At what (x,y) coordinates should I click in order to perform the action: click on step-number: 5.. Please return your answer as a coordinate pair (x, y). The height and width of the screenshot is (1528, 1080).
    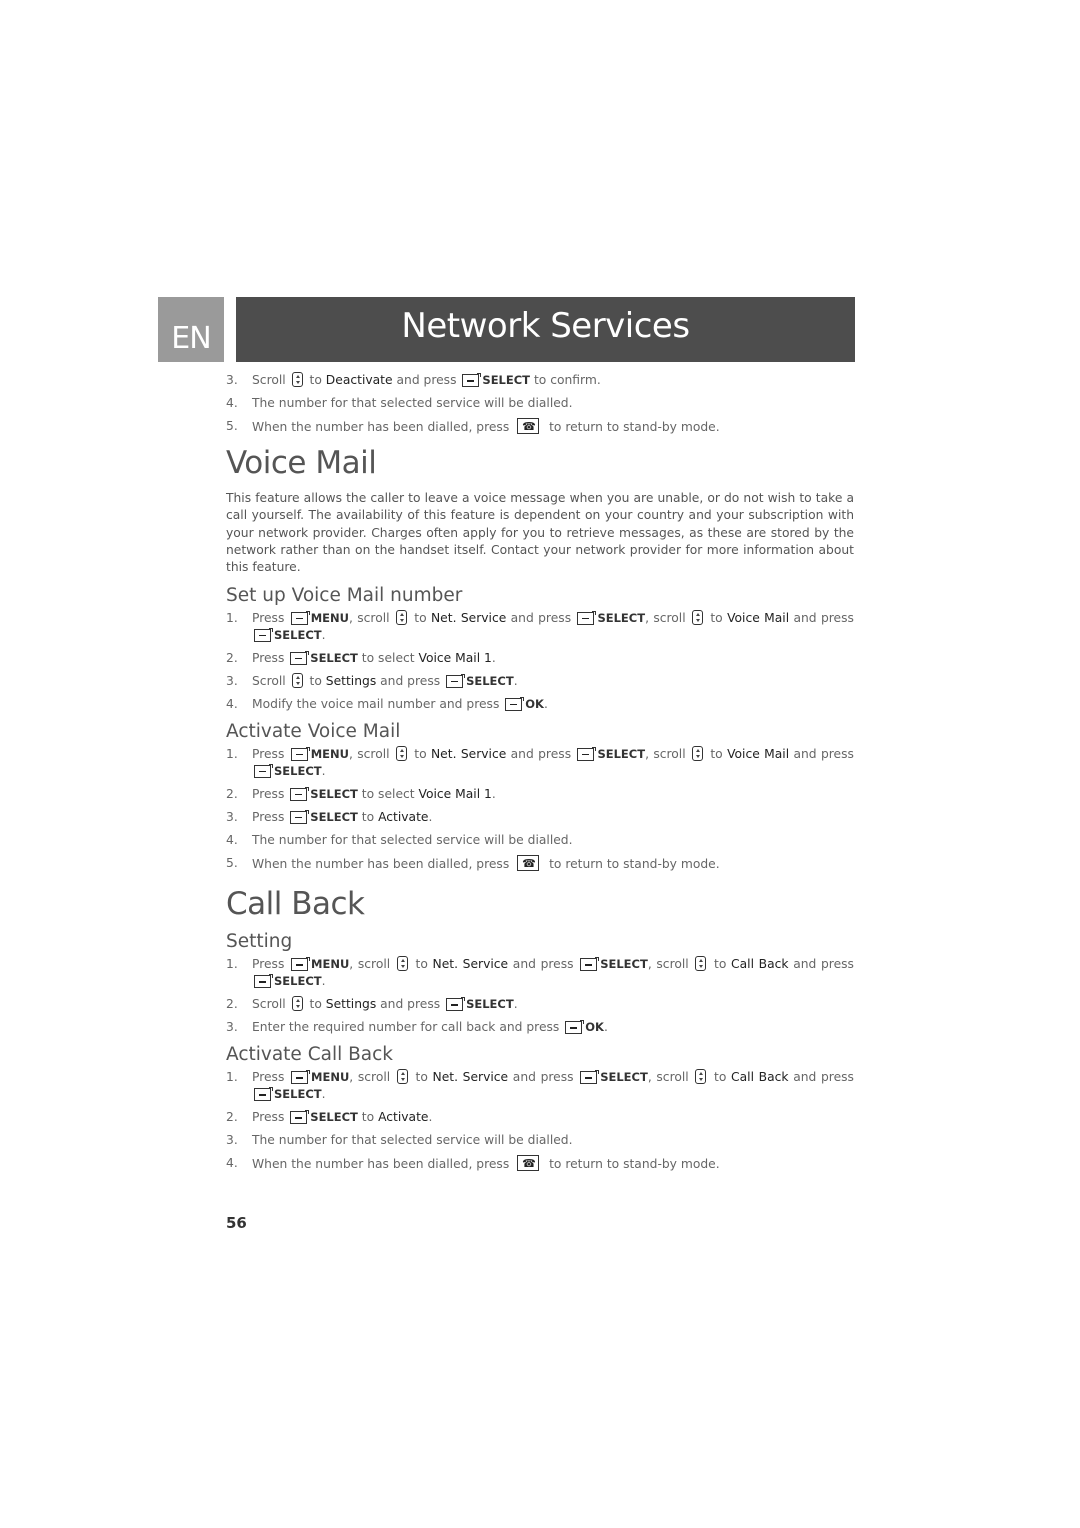
    Looking at the image, I should click on (232, 426).